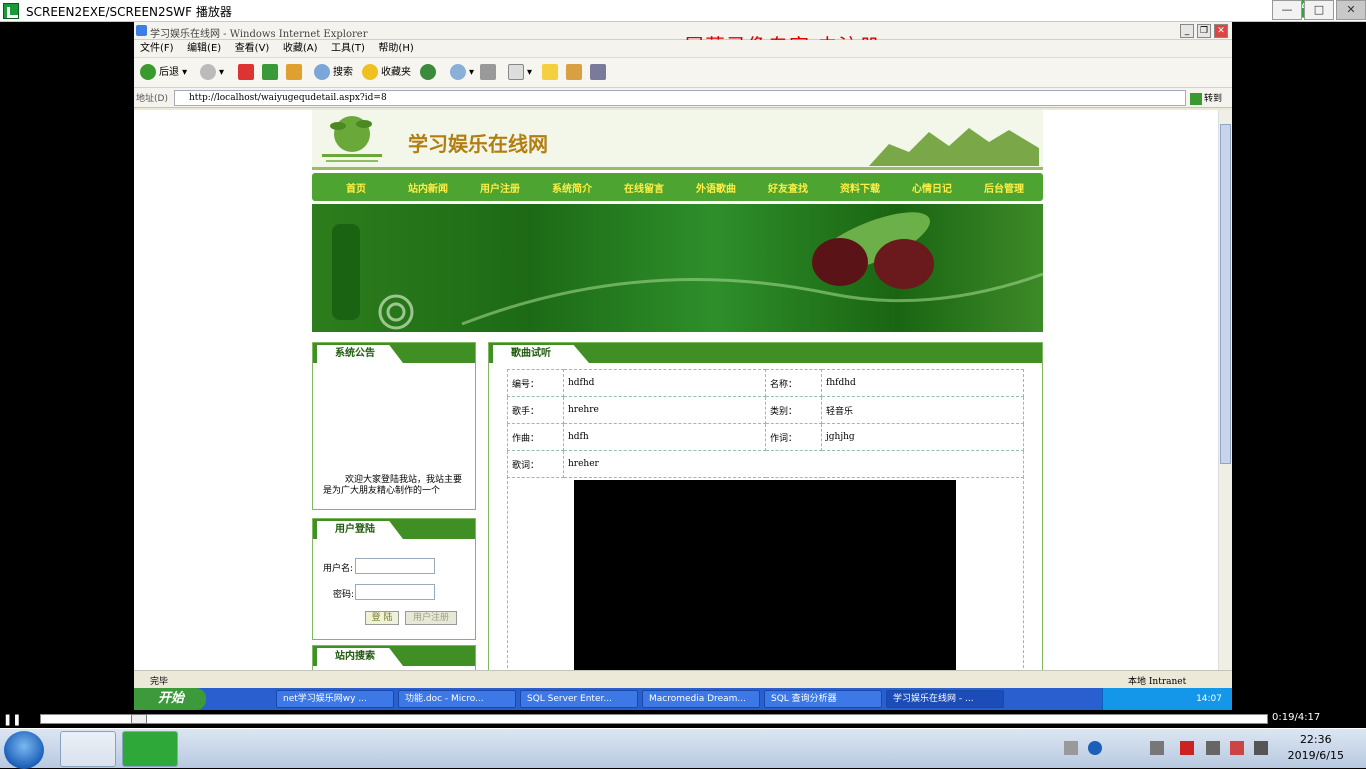  What do you see at coordinates (765, 575) in the screenshot?
I see `media-player` at bounding box center [765, 575].